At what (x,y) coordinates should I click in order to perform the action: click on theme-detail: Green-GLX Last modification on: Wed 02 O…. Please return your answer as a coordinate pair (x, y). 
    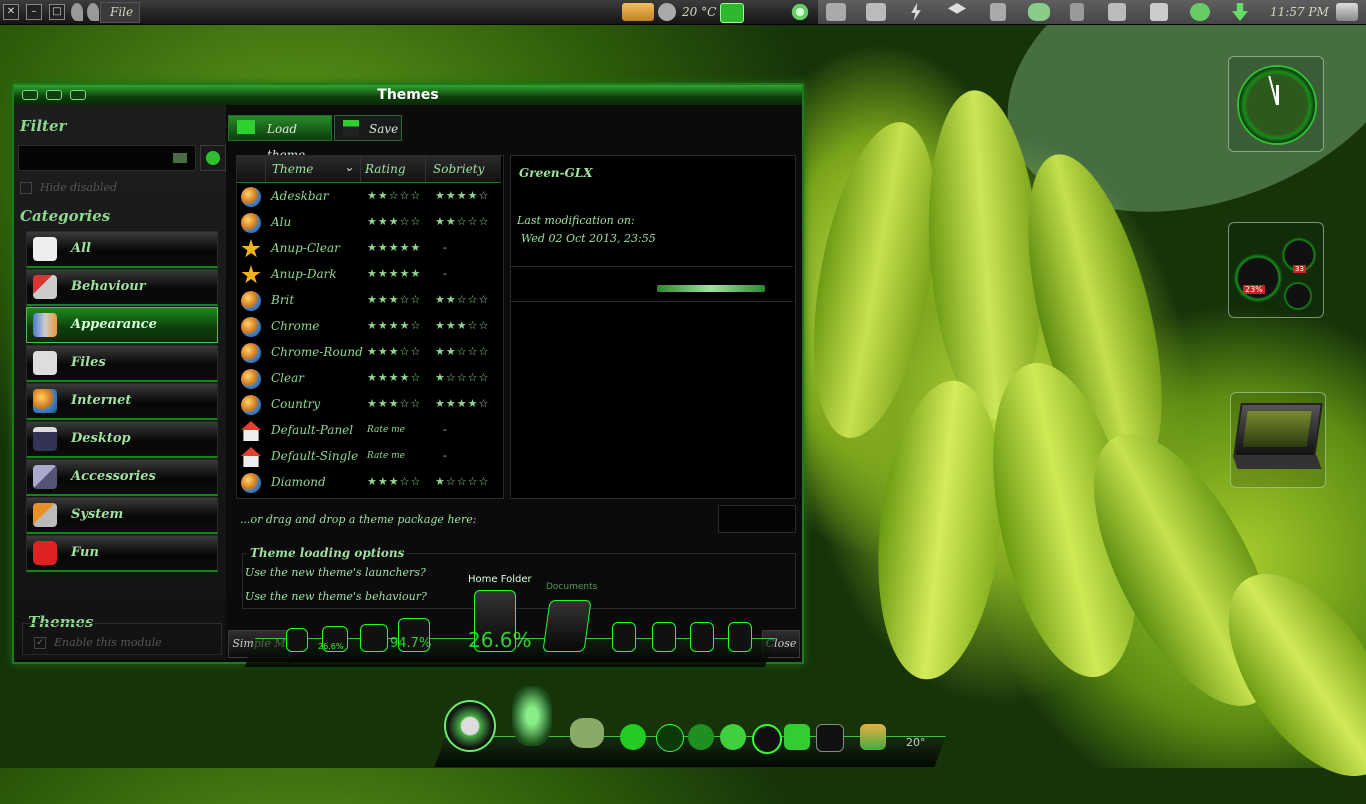
    Looking at the image, I should click on (653, 327).